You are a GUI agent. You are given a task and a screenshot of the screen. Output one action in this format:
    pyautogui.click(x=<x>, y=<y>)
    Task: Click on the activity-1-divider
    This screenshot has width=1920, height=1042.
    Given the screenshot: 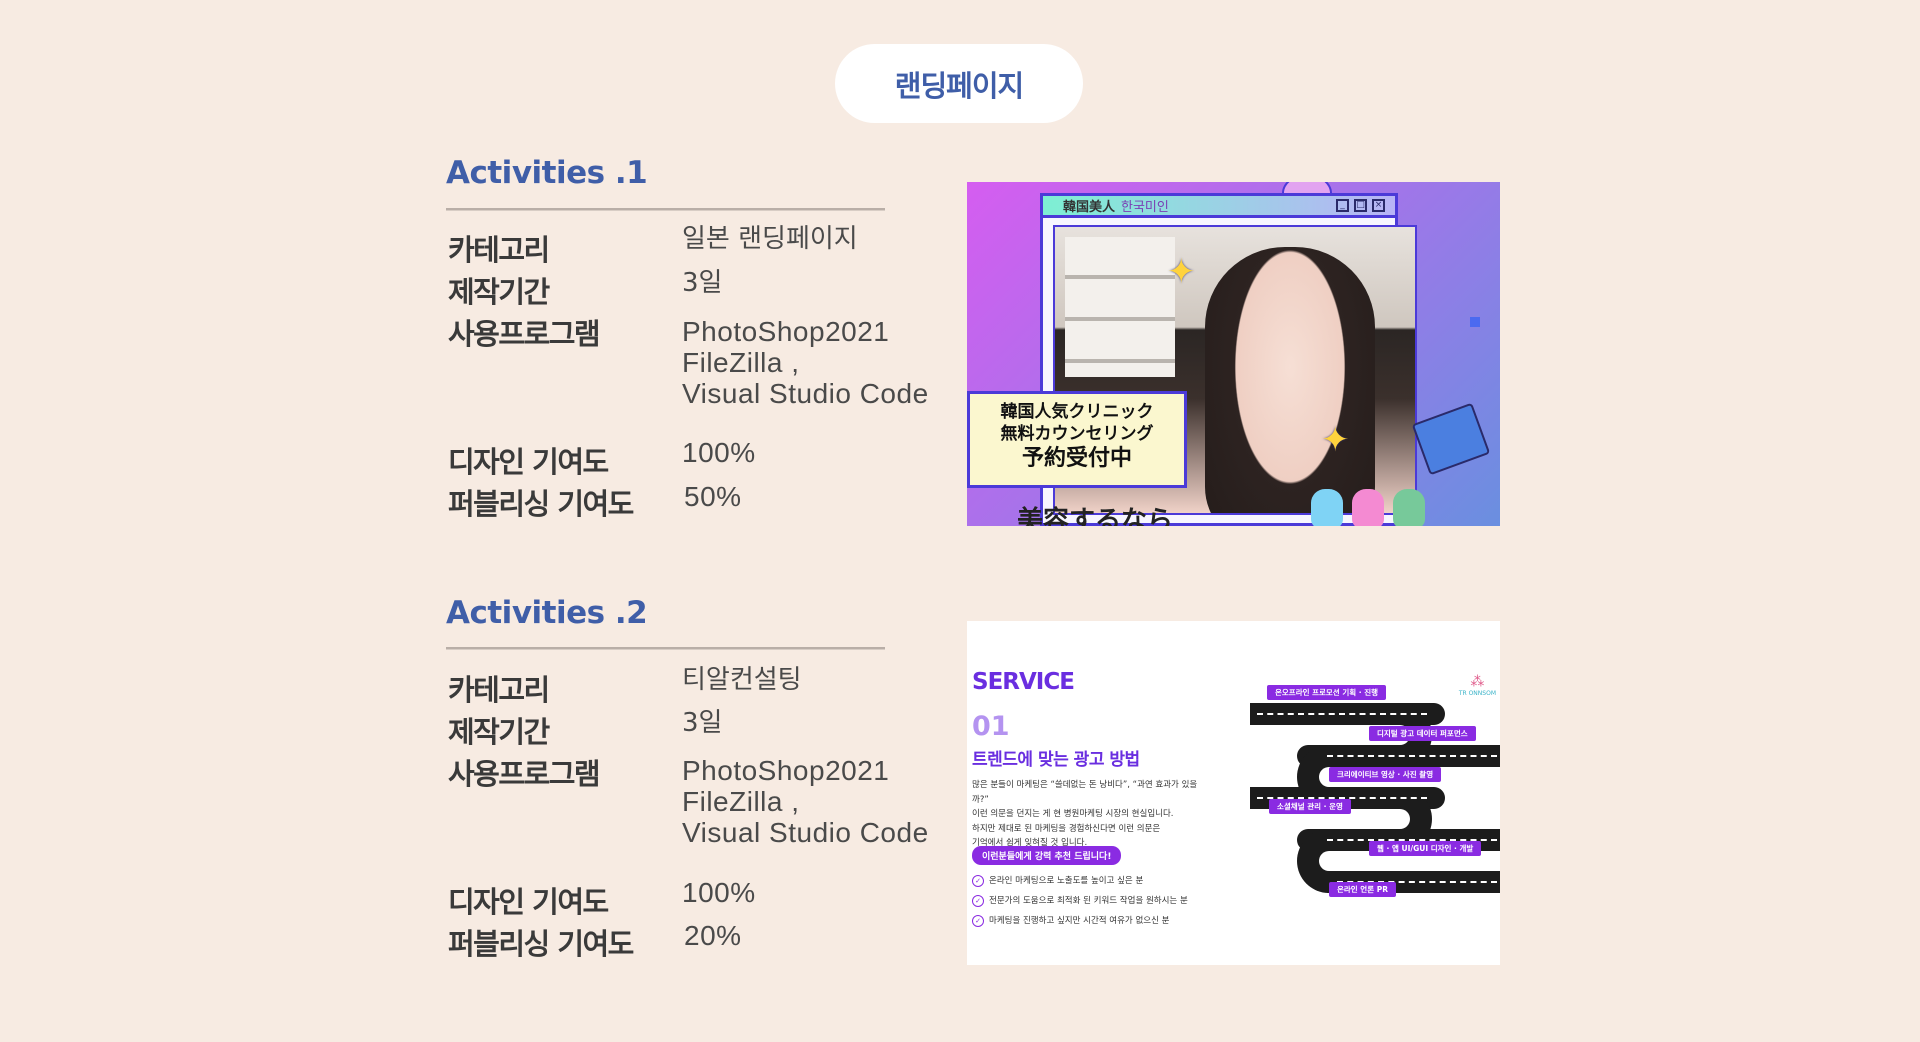 What is the action you would take?
    pyautogui.click(x=665, y=209)
    